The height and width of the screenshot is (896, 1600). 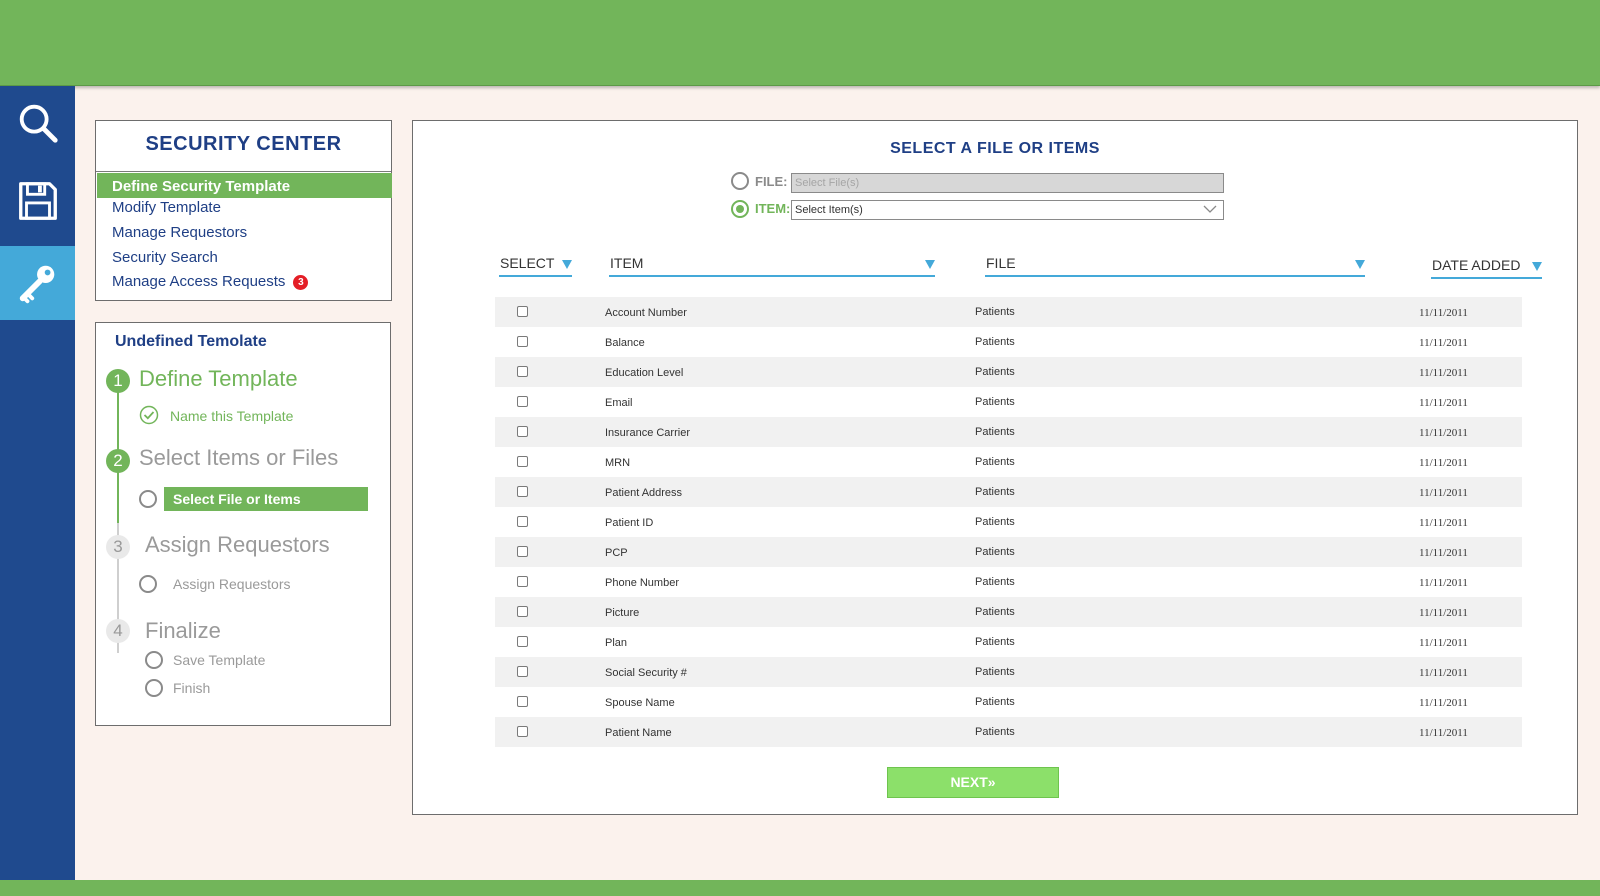 I want to click on table-row: Education Level Patients 11/11/2011, so click(x=1008, y=372).